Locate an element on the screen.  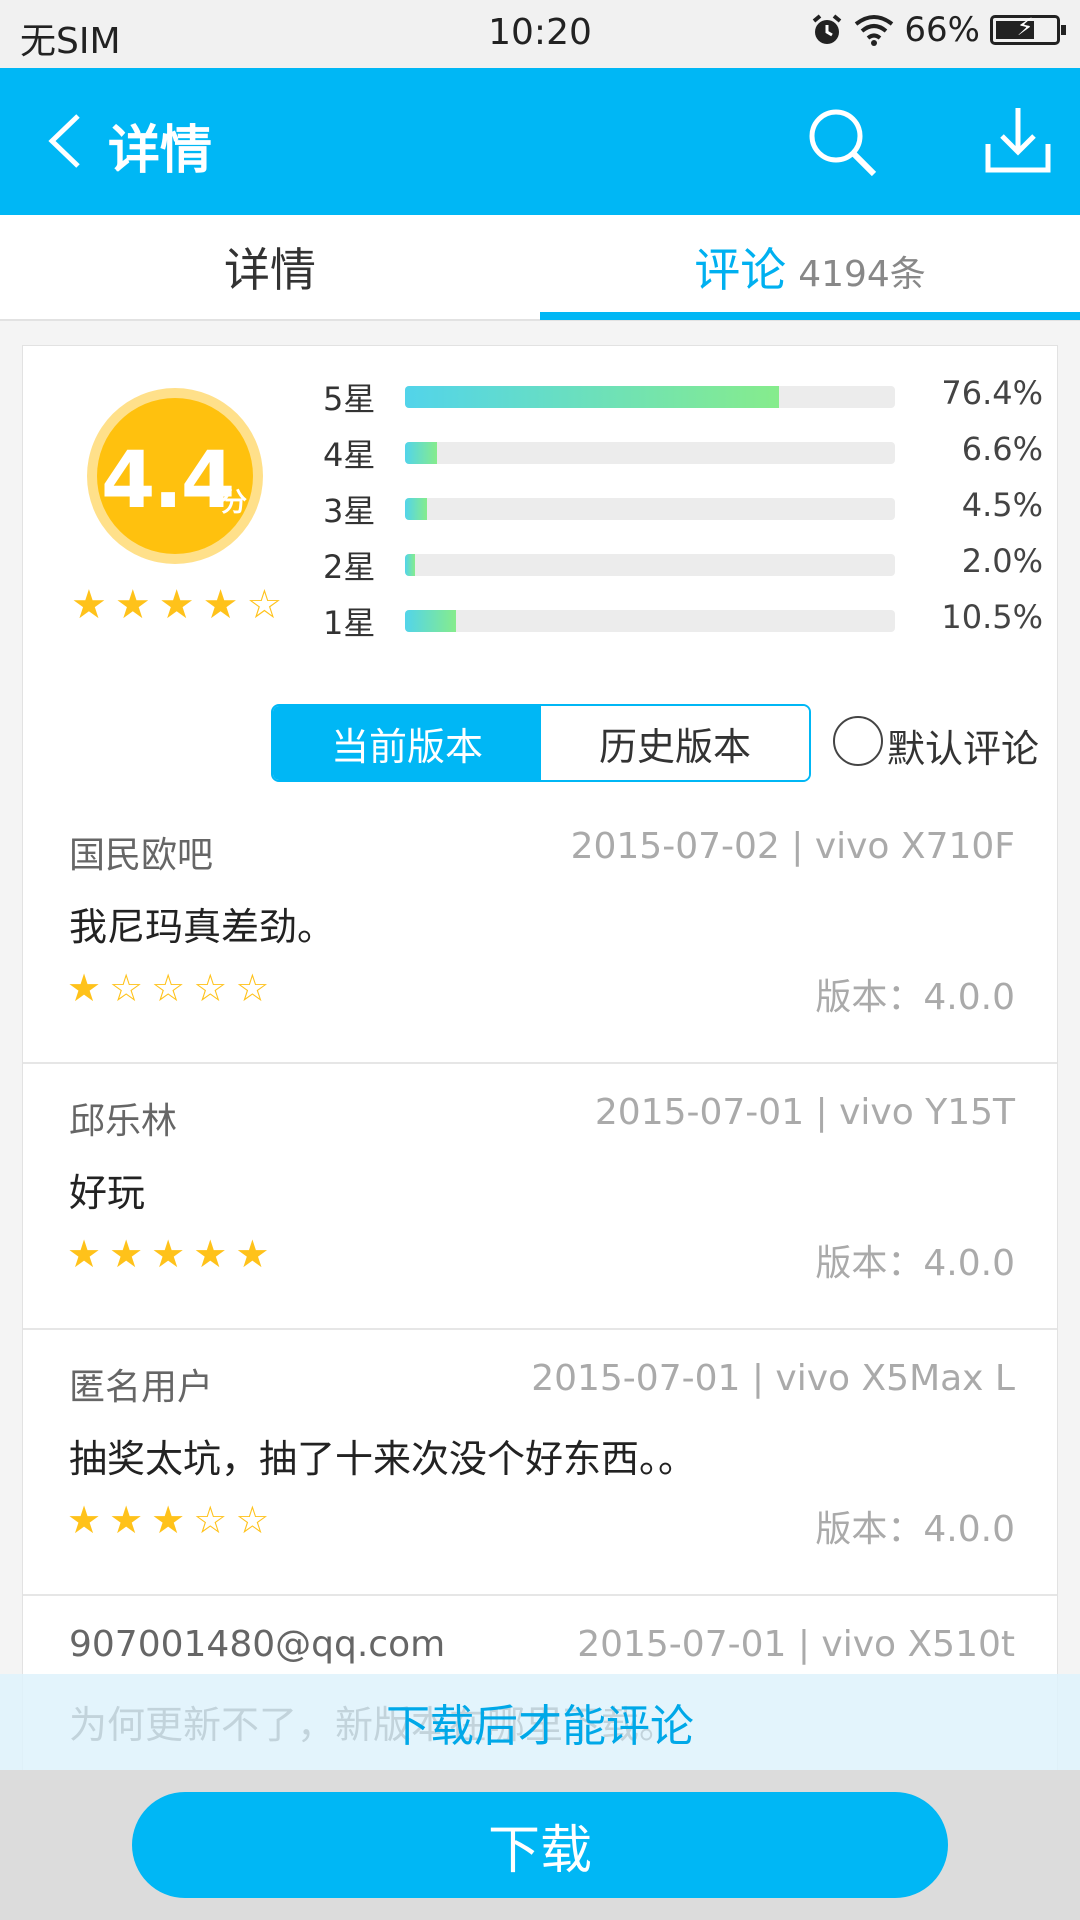
review-item: 邱乐林 2015-07-01 | vivo Y15T 好玩 ★ ★ ★ ★ ★ 版本：4.0.0 is located at coordinates (540, 1197).